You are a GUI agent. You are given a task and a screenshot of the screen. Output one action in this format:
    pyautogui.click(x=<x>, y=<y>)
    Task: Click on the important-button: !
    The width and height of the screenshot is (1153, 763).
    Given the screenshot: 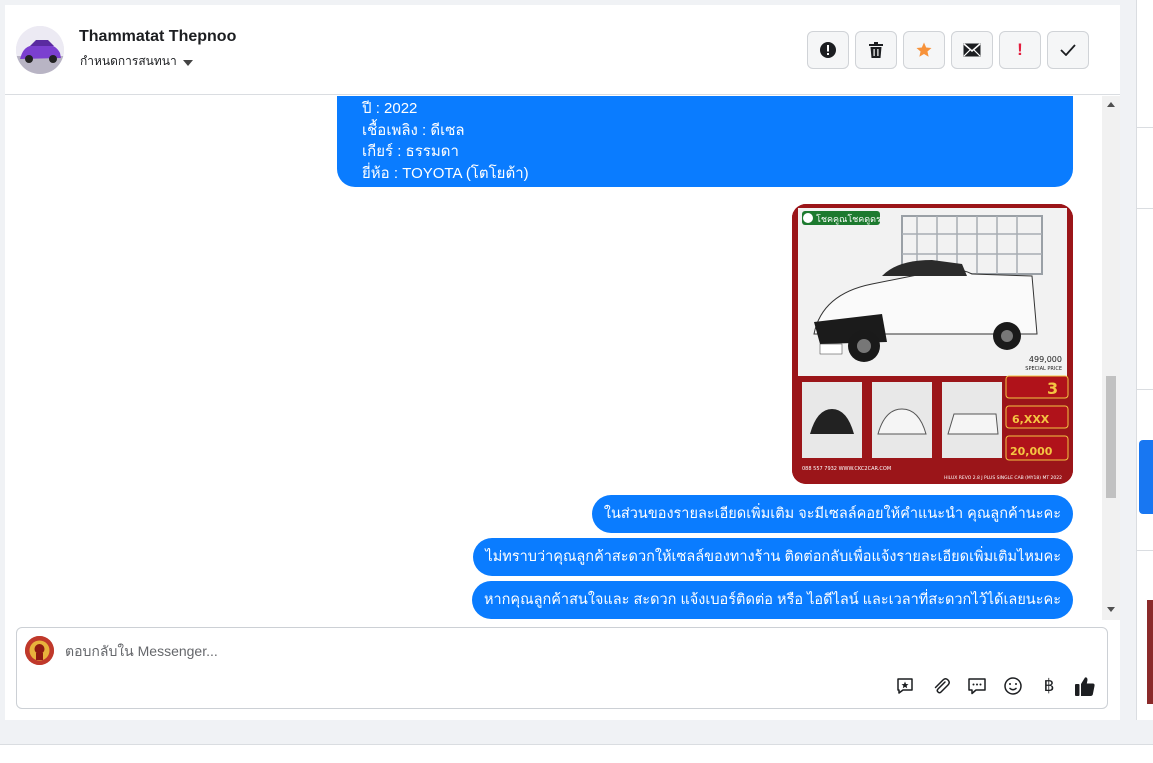 What is the action you would take?
    pyautogui.click(x=1020, y=50)
    